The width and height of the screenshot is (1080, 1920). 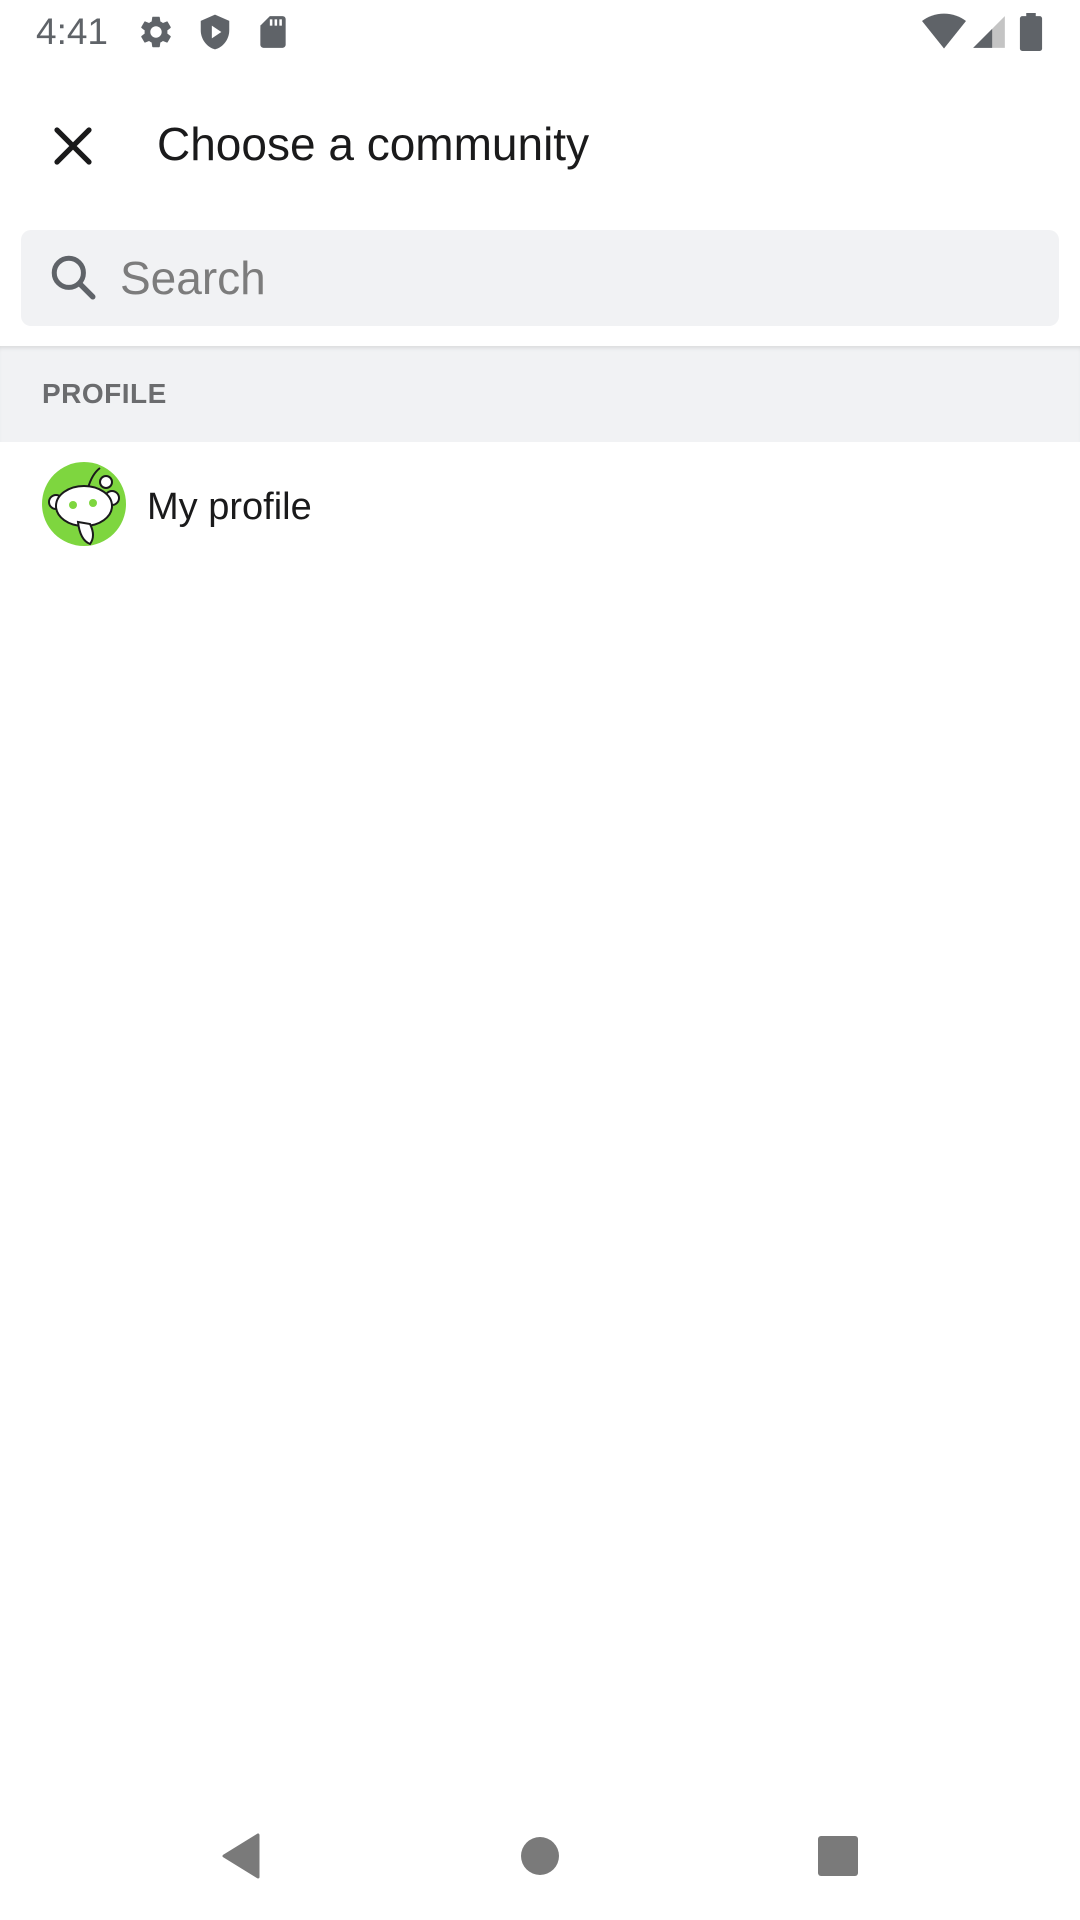 I want to click on search-input, so click(x=570, y=278).